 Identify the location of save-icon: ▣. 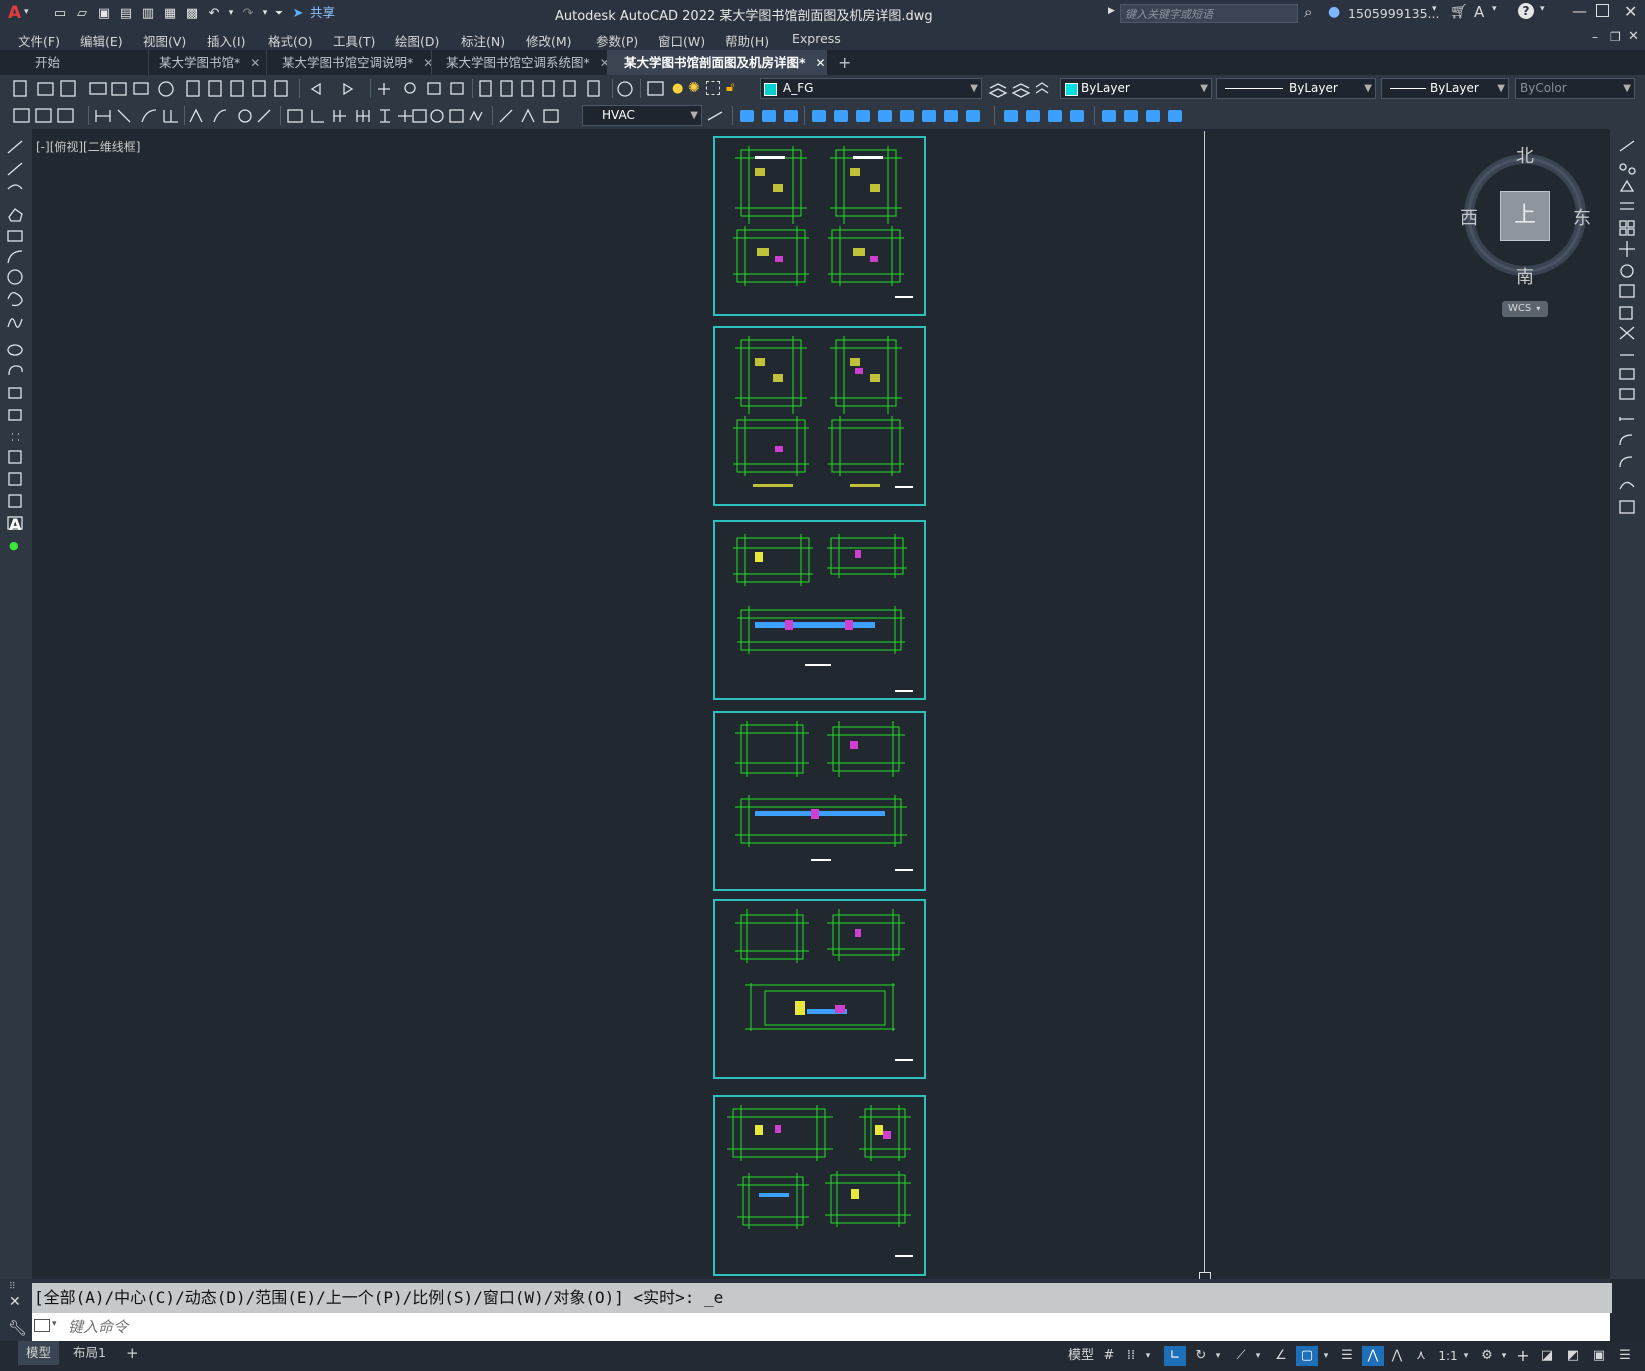
(104, 13).